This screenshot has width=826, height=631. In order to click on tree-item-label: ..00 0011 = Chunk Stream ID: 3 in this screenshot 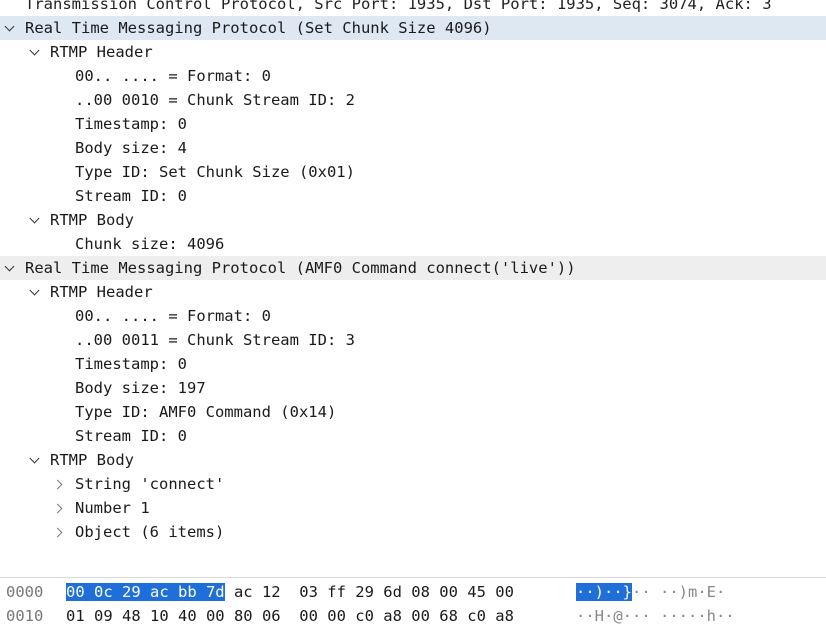, I will do `click(215, 340)`.